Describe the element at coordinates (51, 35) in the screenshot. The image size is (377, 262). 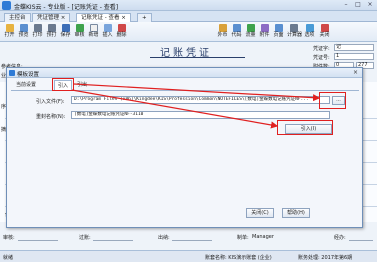
I see `toolbar-label: 预打` at that location.